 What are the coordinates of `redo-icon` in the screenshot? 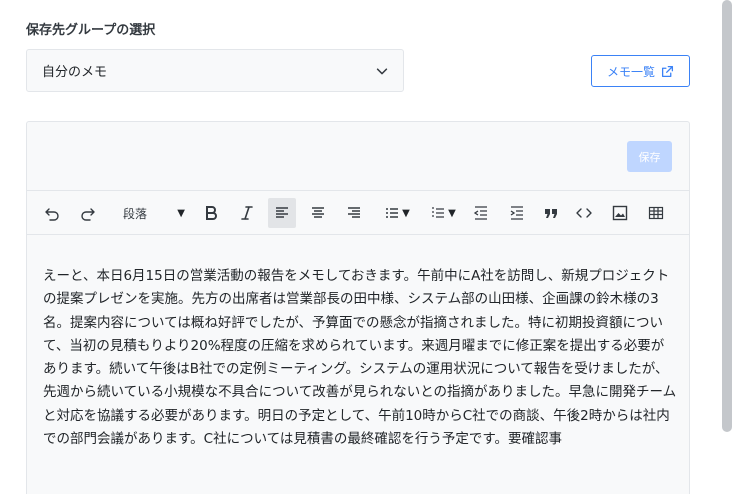 It's located at (88, 214).